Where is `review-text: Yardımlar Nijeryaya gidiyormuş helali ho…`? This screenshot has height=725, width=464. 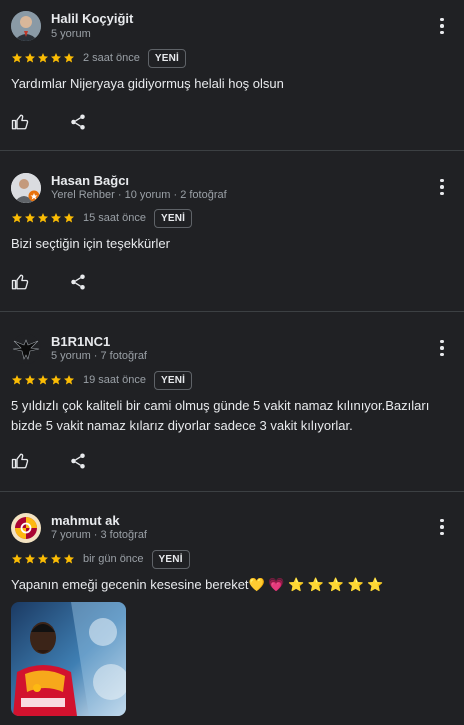
review-text: Yardımlar Nijeryaya gidiyormuş helali ho… is located at coordinates (147, 83).